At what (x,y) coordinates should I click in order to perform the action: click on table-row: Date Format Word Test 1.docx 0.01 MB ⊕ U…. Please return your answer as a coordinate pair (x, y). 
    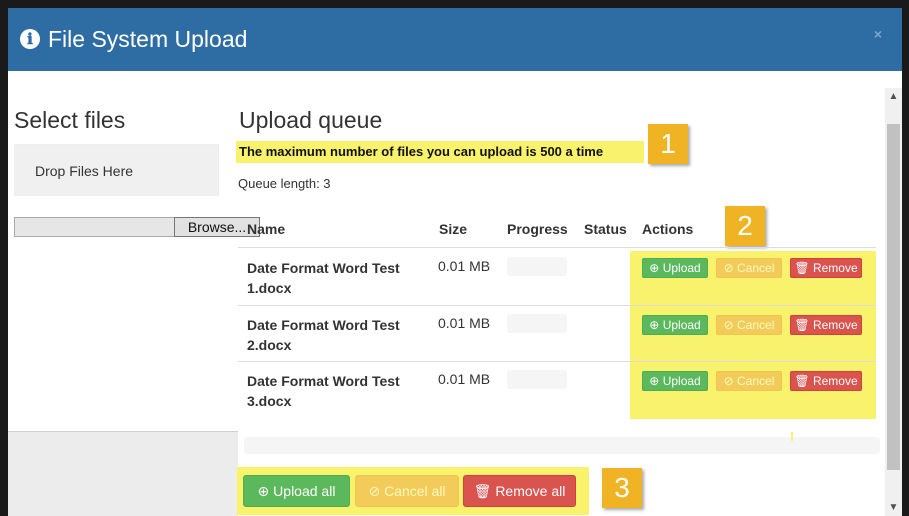
    Looking at the image, I should click on (557, 276).